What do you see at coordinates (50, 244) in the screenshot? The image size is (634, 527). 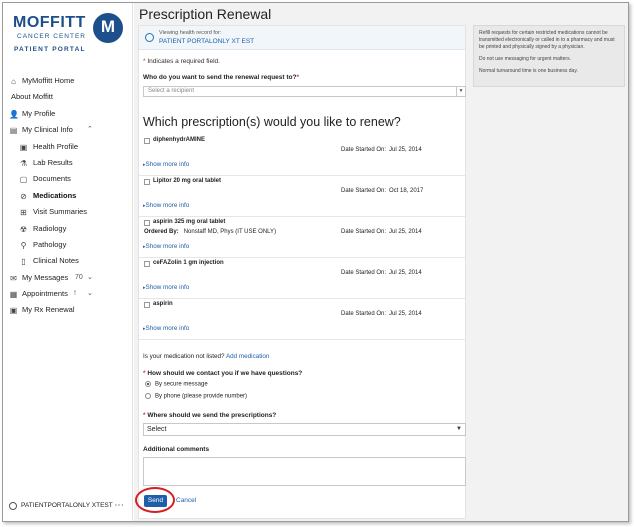 I see `sidebar-item-label: Pathology` at bounding box center [50, 244].